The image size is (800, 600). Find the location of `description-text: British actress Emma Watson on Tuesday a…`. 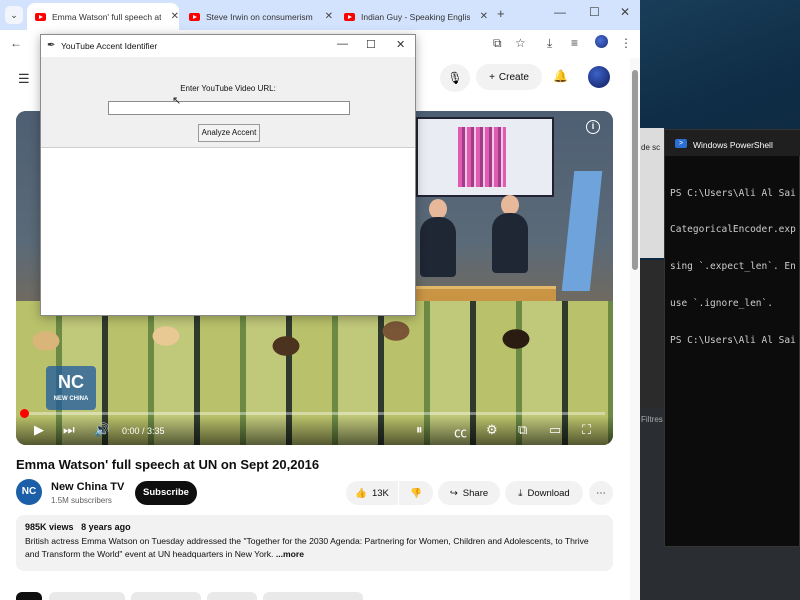

description-text: British actress Emma Watson on Tuesday a… is located at coordinates (314, 548).